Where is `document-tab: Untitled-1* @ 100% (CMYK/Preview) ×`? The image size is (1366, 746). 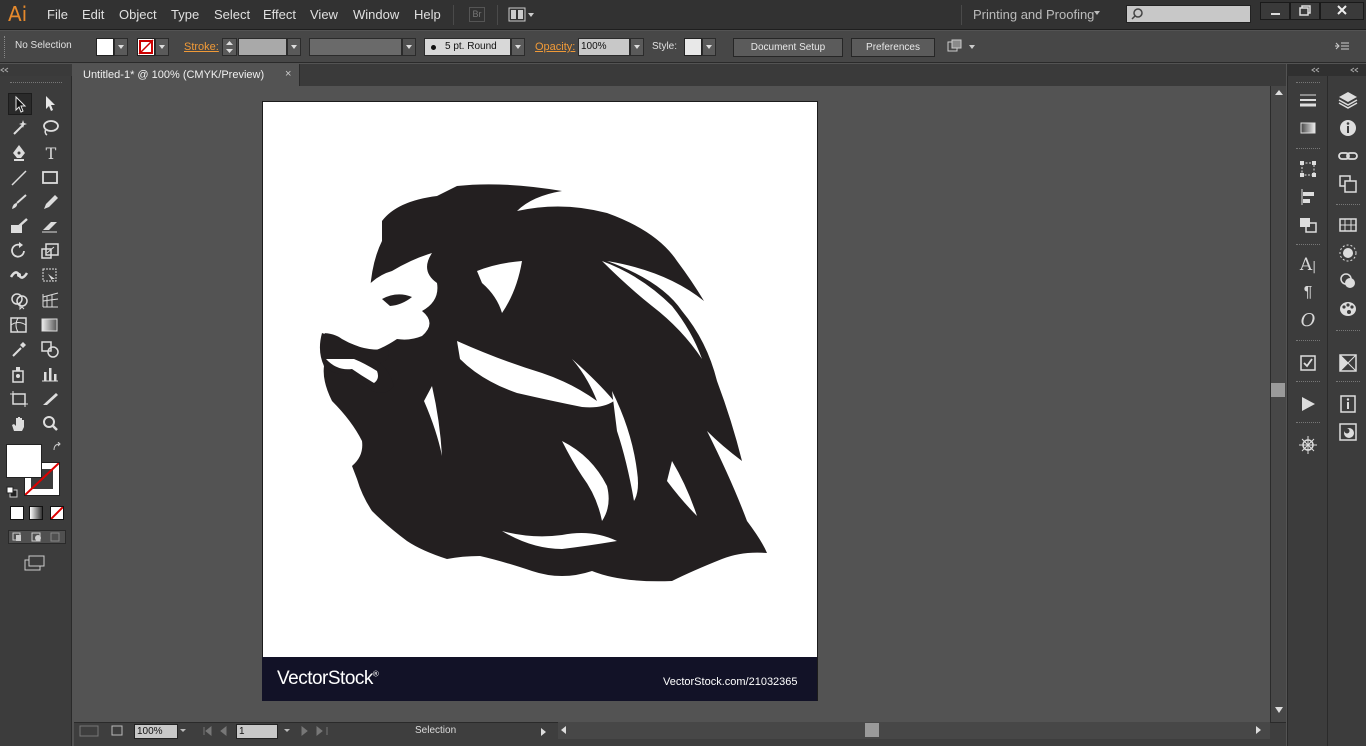 document-tab: Untitled-1* @ 100% (CMYK/Preview) × is located at coordinates (187, 75).